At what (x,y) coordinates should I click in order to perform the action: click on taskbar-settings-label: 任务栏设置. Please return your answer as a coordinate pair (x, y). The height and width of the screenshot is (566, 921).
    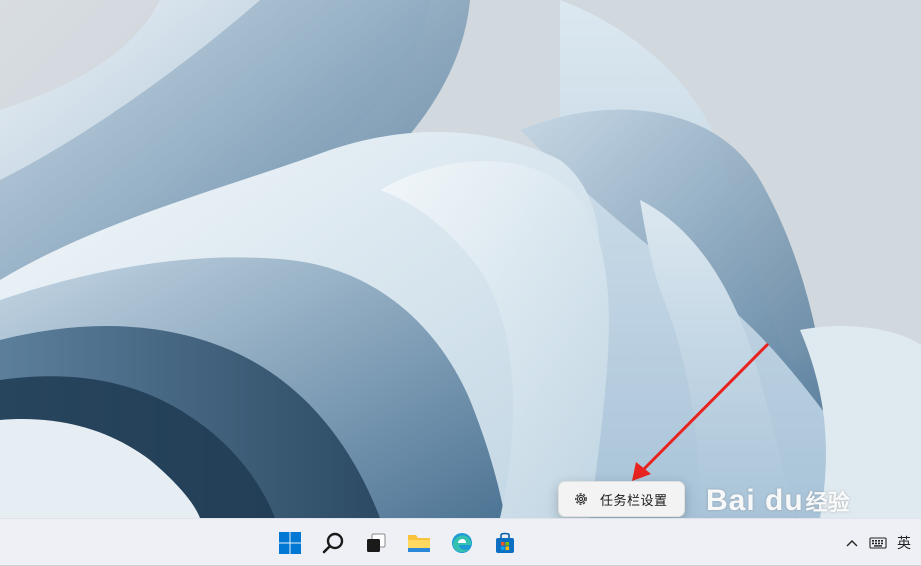
    Looking at the image, I should click on (634, 501).